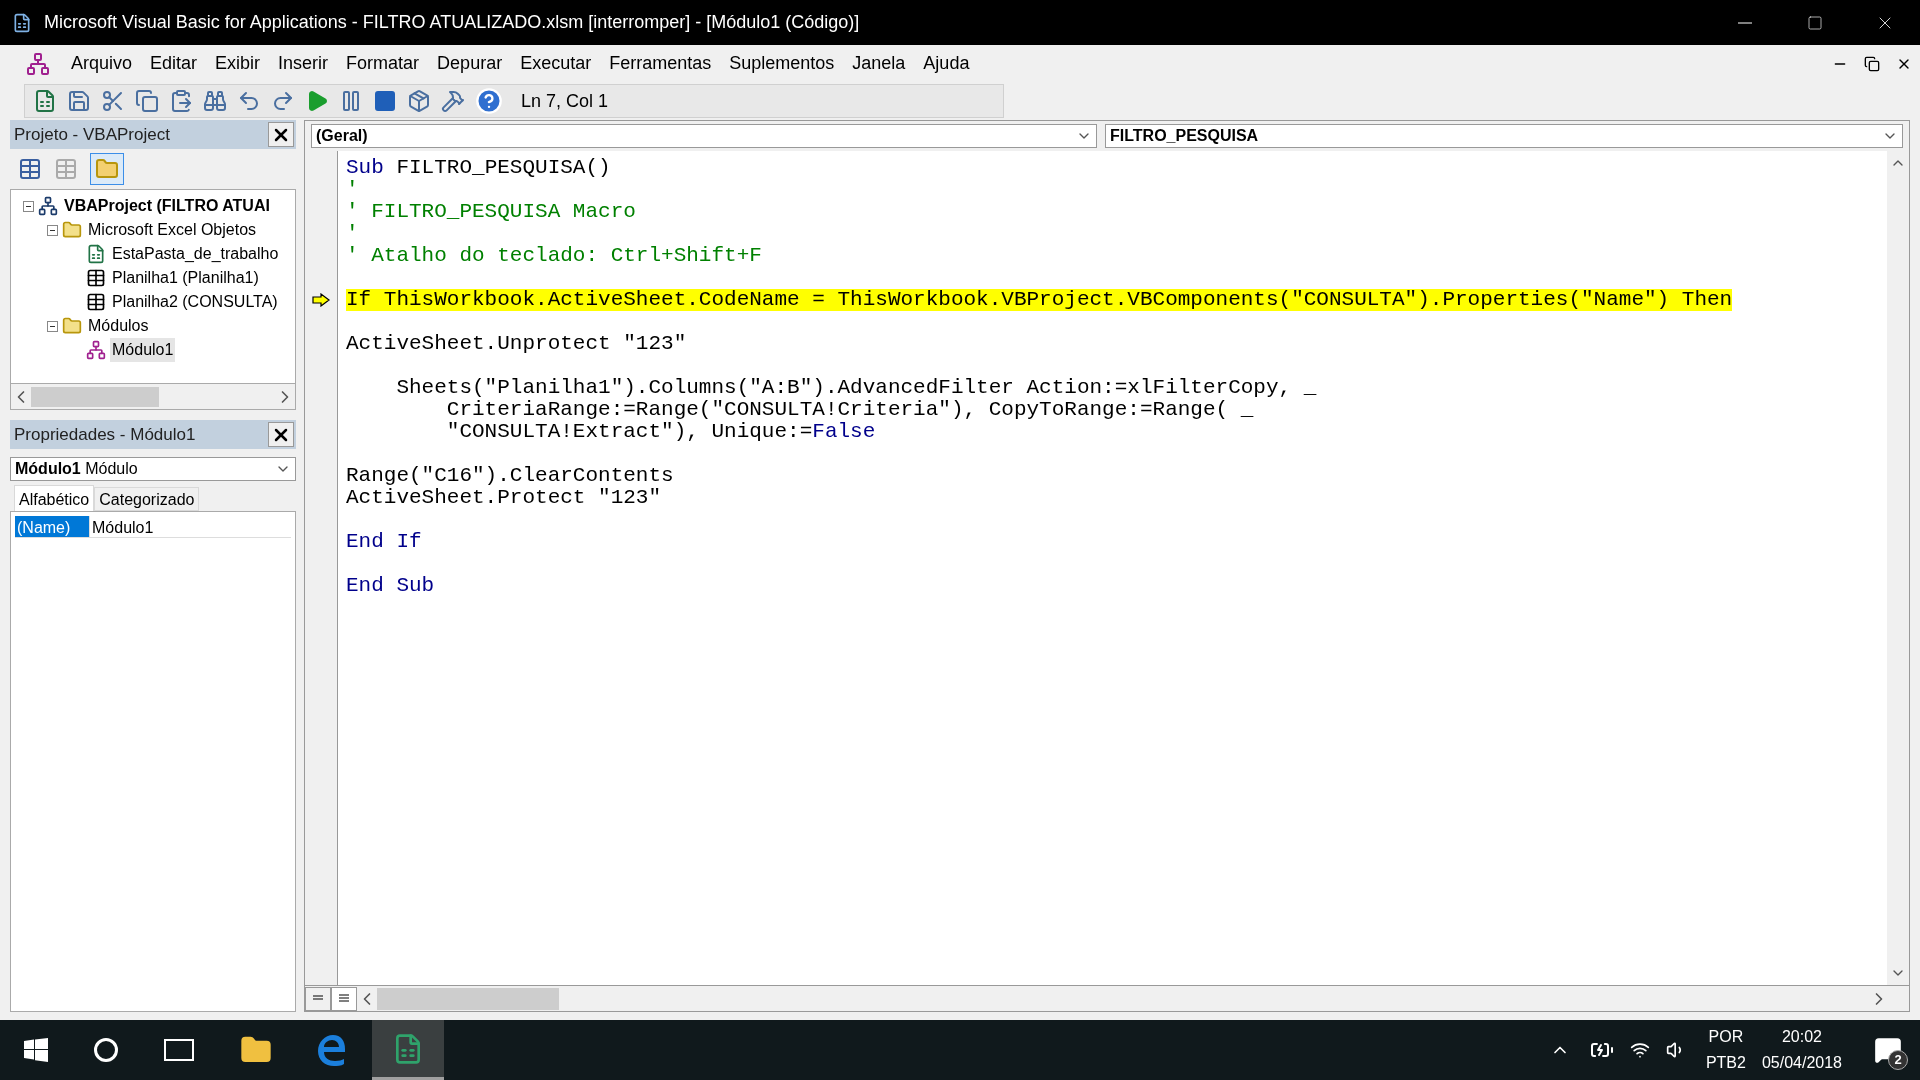 This screenshot has width=1920, height=1080. What do you see at coordinates (48, 206) in the screenshot?
I see `project-icon` at bounding box center [48, 206].